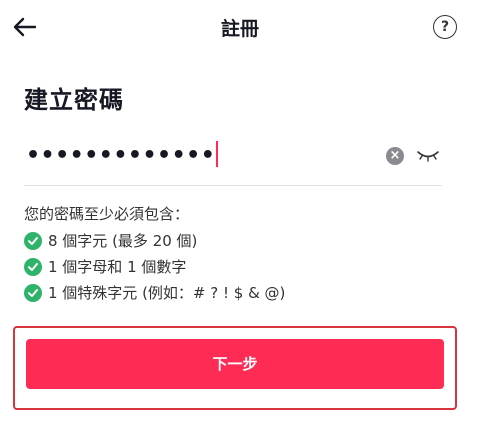  I want to click on password-value-wrap: •••••••••••••, so click(122, 155).